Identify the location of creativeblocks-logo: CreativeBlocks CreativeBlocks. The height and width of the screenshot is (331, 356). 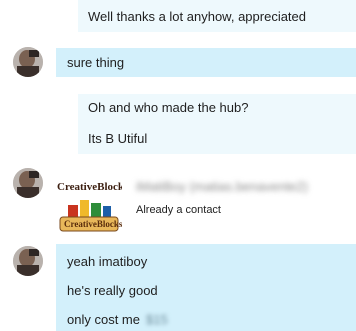
(92, 200).